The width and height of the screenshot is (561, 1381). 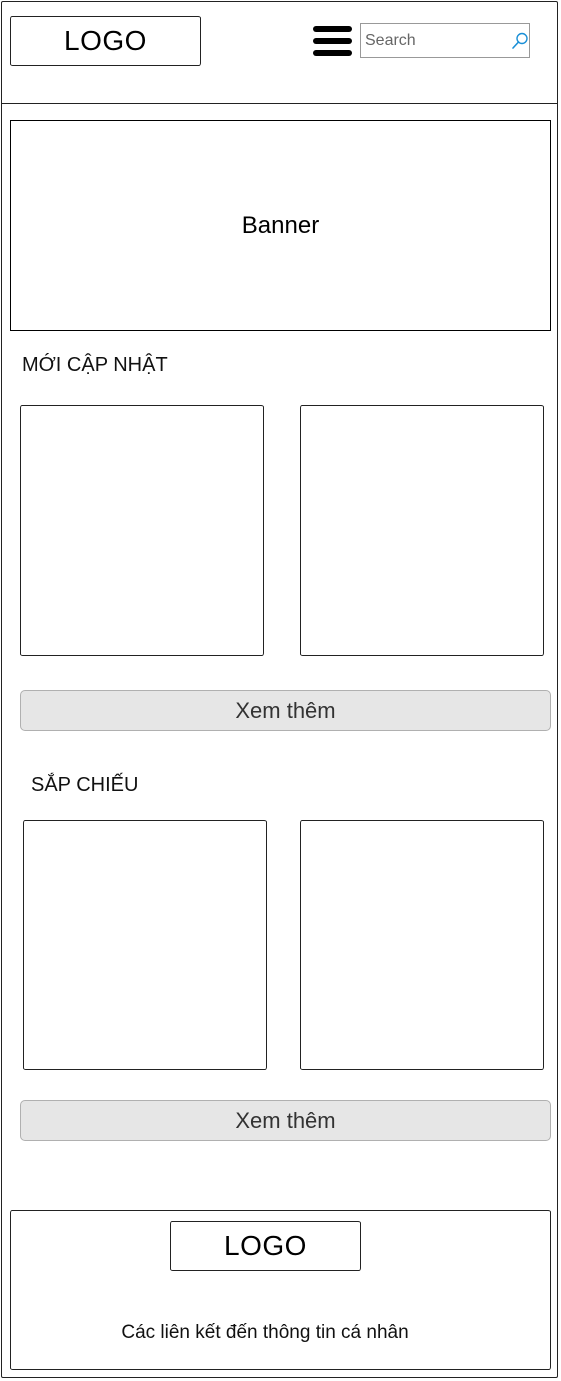 I want to click on search-icon, so click(x=520, y=41).